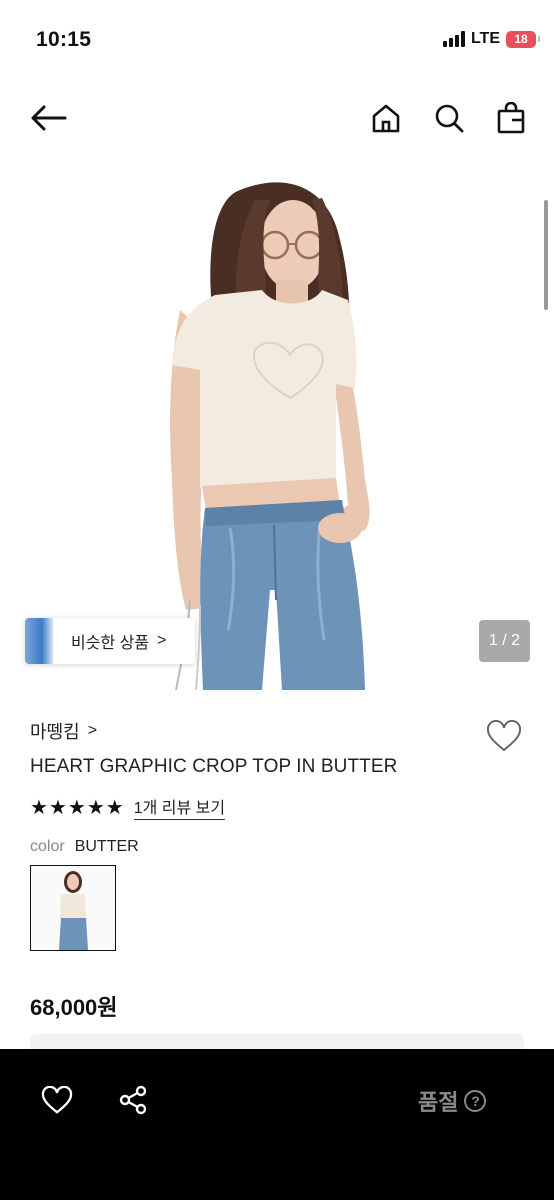  I want to click on signal-icon, so click(453, 39).